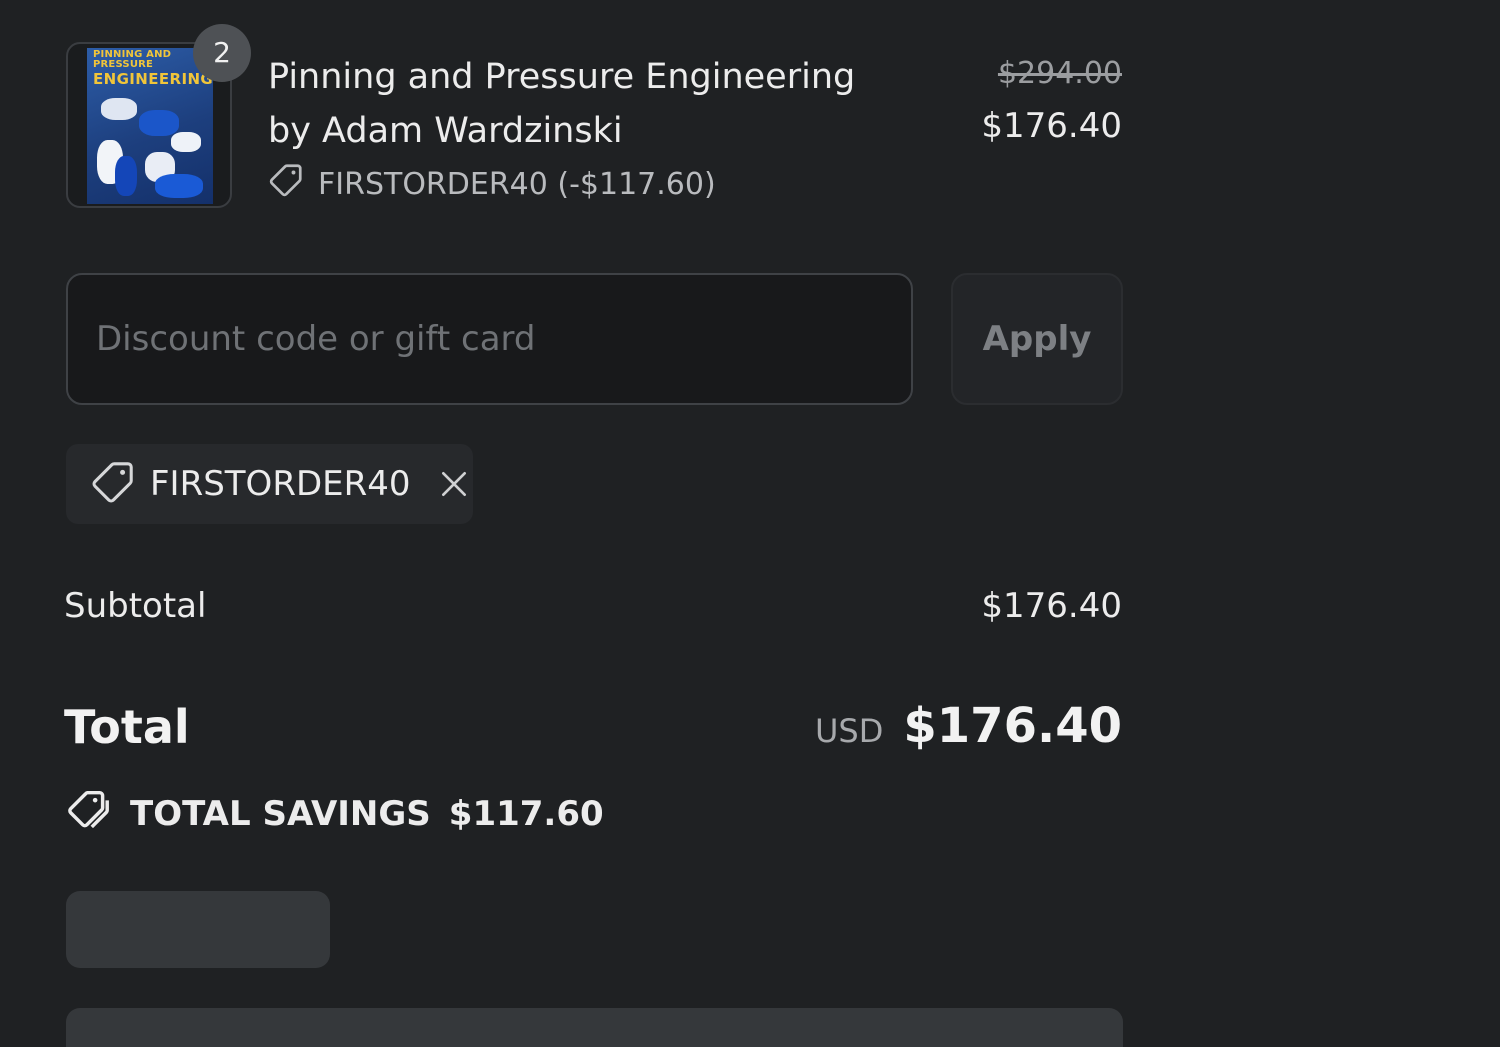 This screenshot has height=1047, width=1500. I want to click on line-item-discount-label: FIRSTORDER40 (-$117.60), so click(517, 184).